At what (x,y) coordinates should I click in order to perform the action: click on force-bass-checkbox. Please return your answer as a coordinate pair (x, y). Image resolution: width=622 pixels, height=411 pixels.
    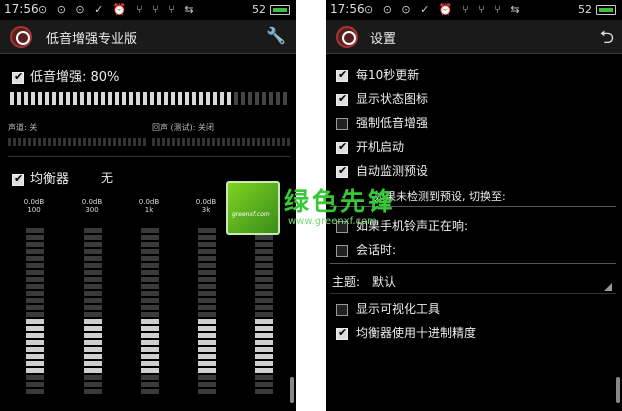
    Looking at the image, I should click on (342, 123).